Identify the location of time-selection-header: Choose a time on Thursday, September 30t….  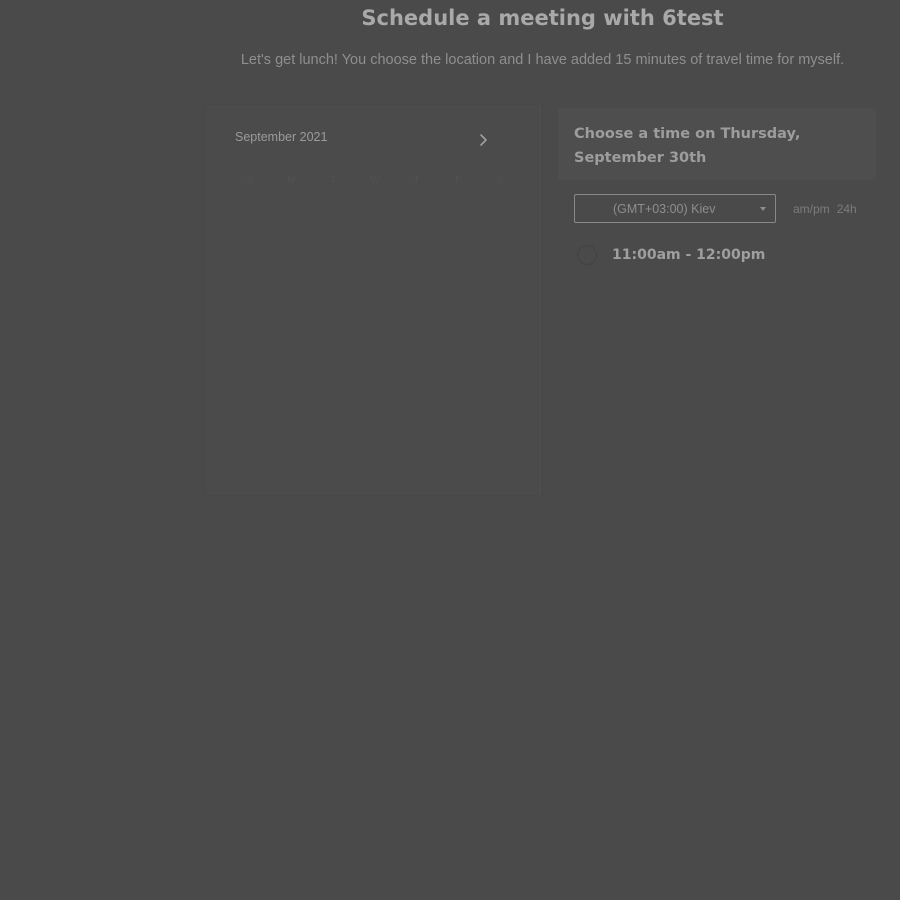
(717, 144).